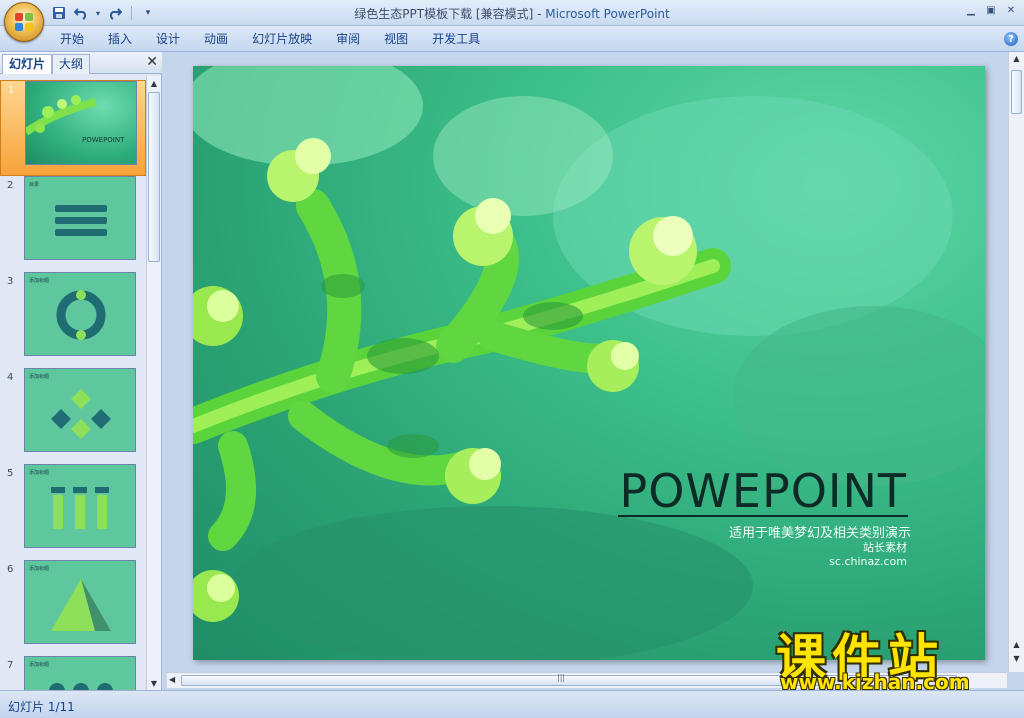  I want to click on slide-preview: 目录, so click(80, 218).